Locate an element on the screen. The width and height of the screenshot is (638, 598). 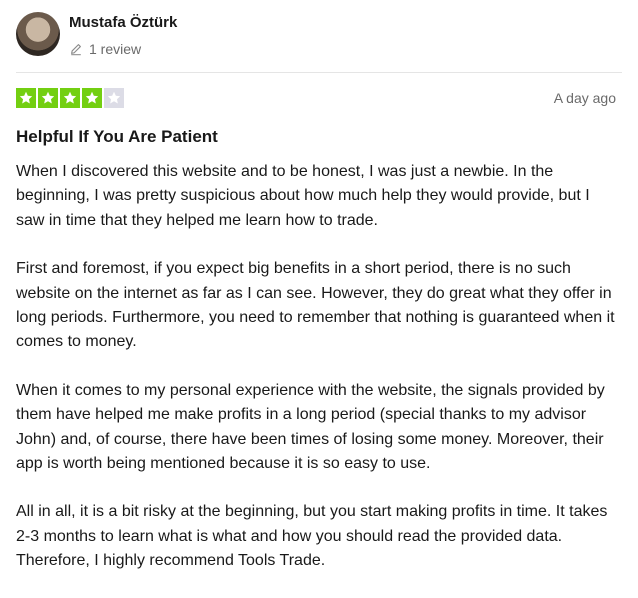
review-count: 1 review is located at coordinates (123, 49).